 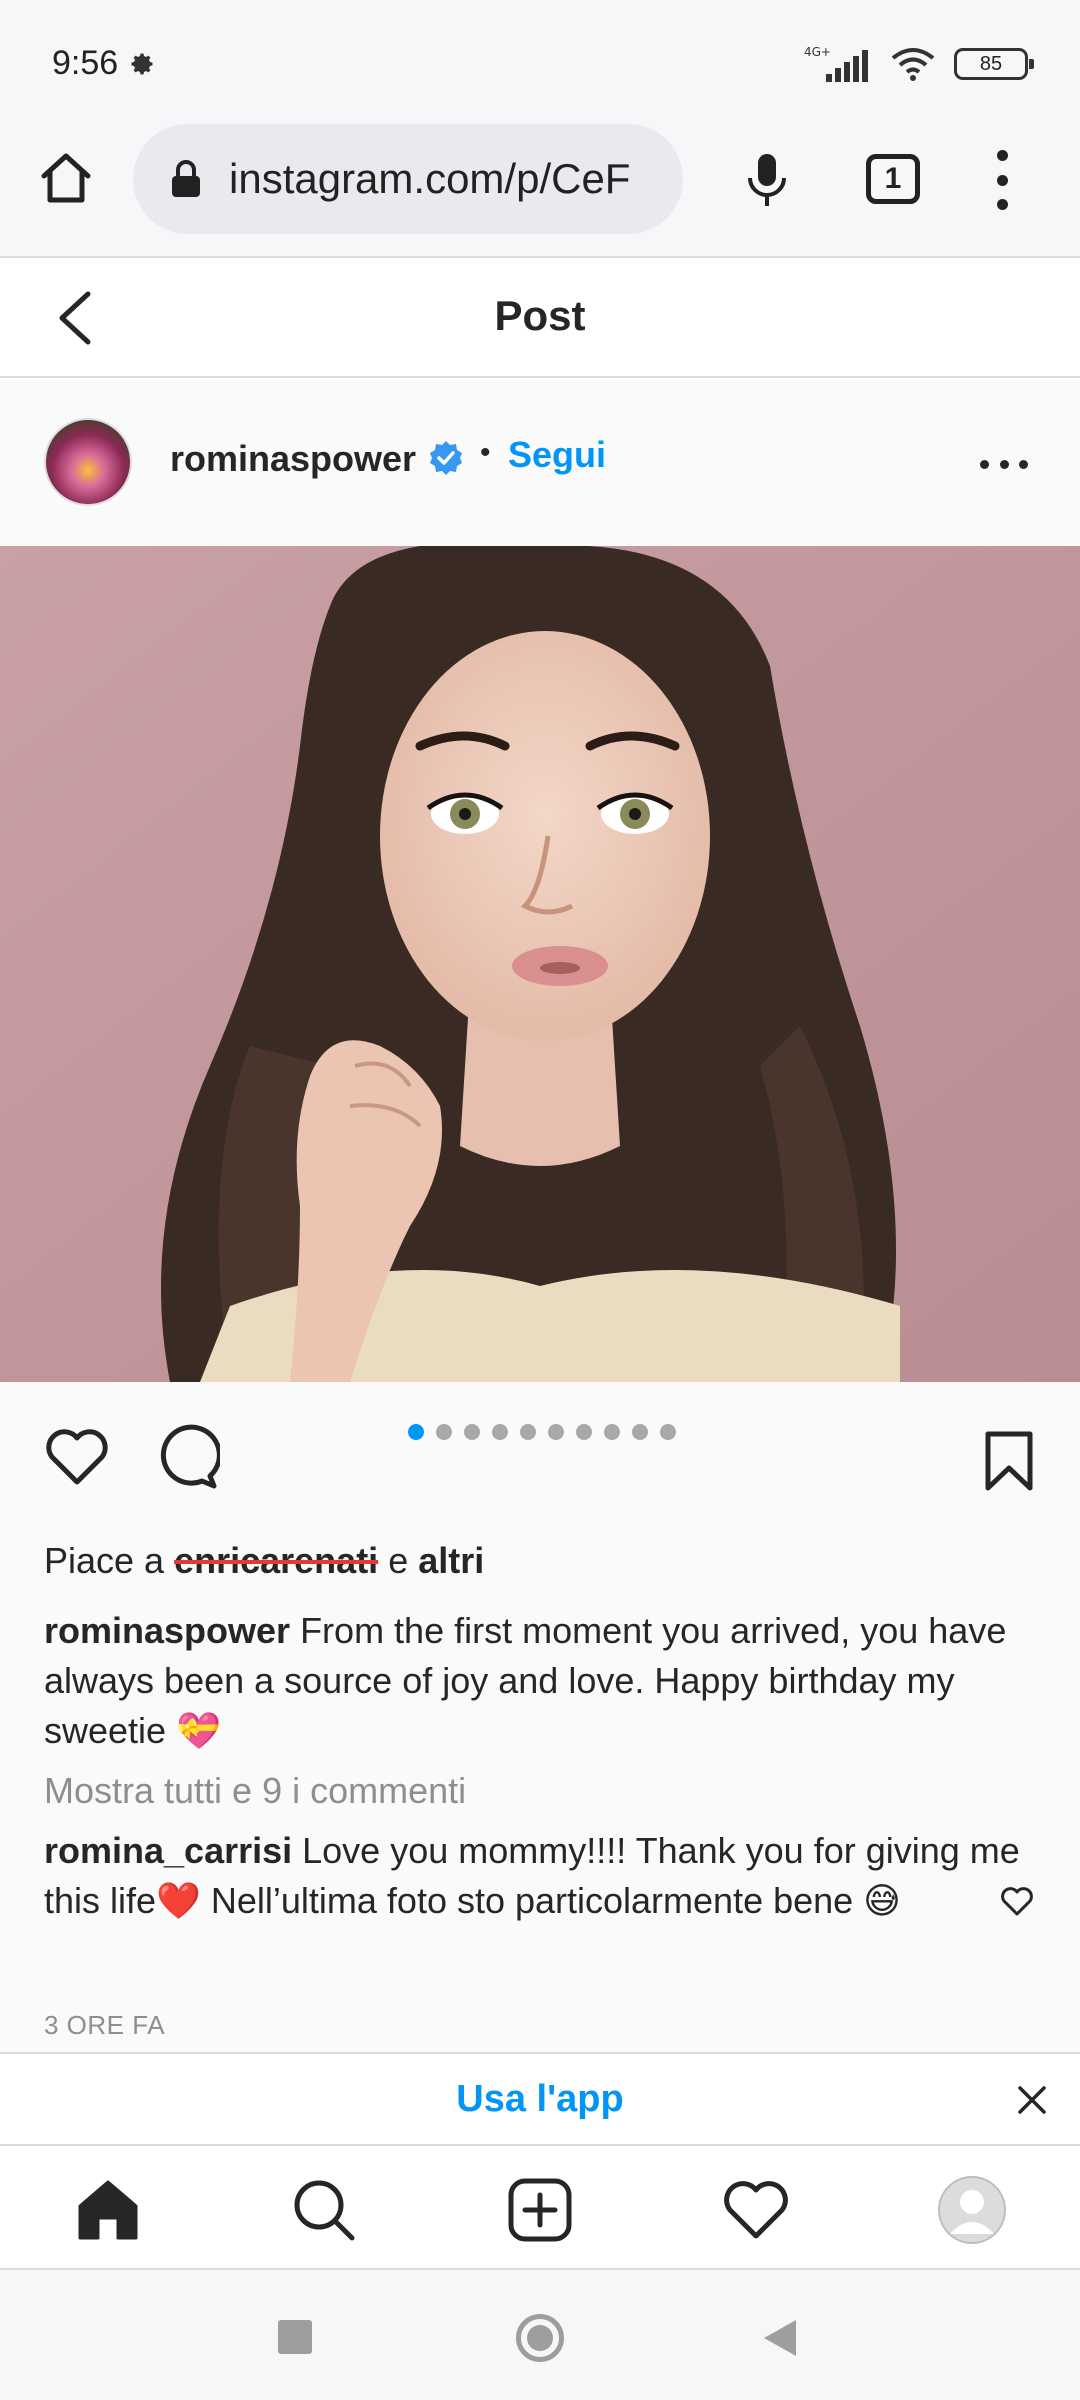 I want to click on post-author-row: rominaspower • Segui, so click(x=540, y=463).